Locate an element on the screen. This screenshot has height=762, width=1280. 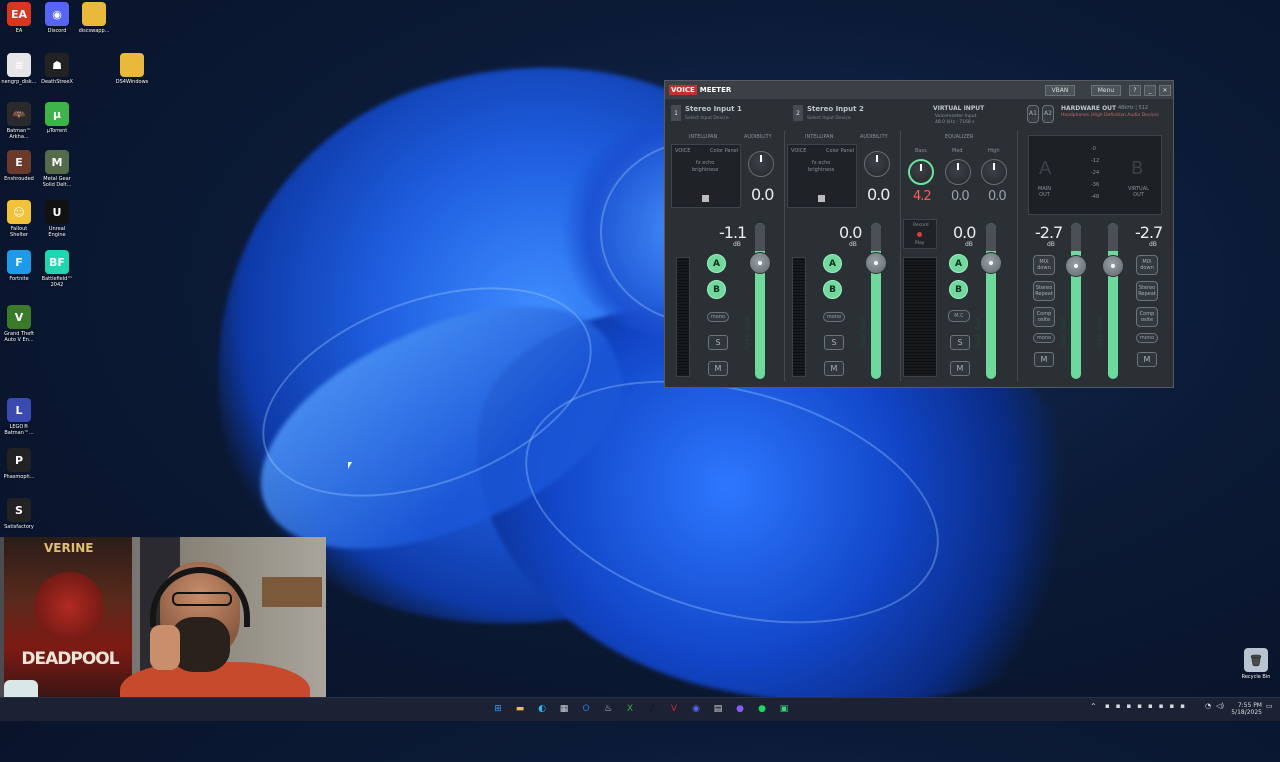
master-a-stereo-repeat-button: Stereo Repeat is located at coordinates (1044, 291).